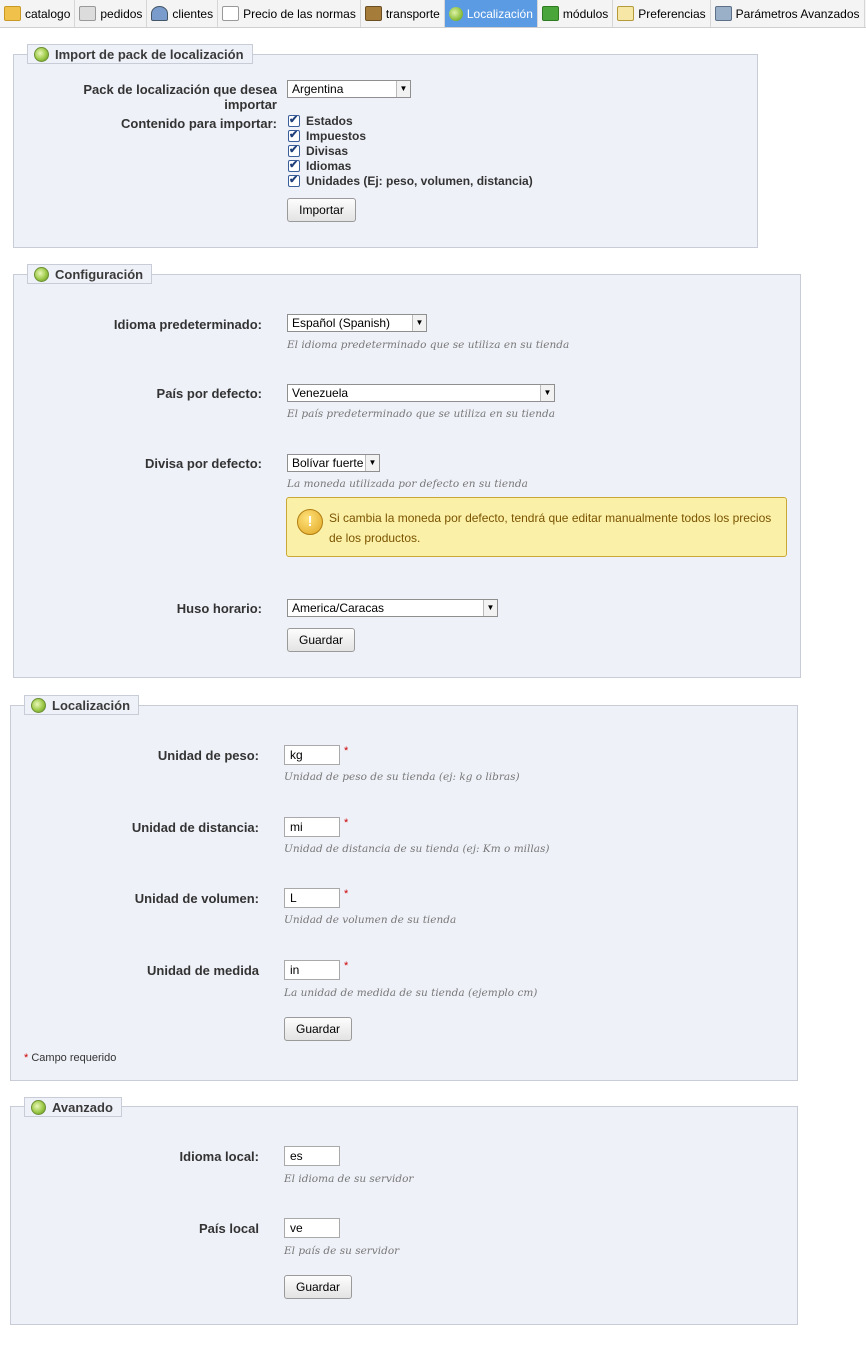 The height and width of the screenshot is (1350, 866). I want to click on local-language-hint: El idioma de su servidor, so click(349, 1179).